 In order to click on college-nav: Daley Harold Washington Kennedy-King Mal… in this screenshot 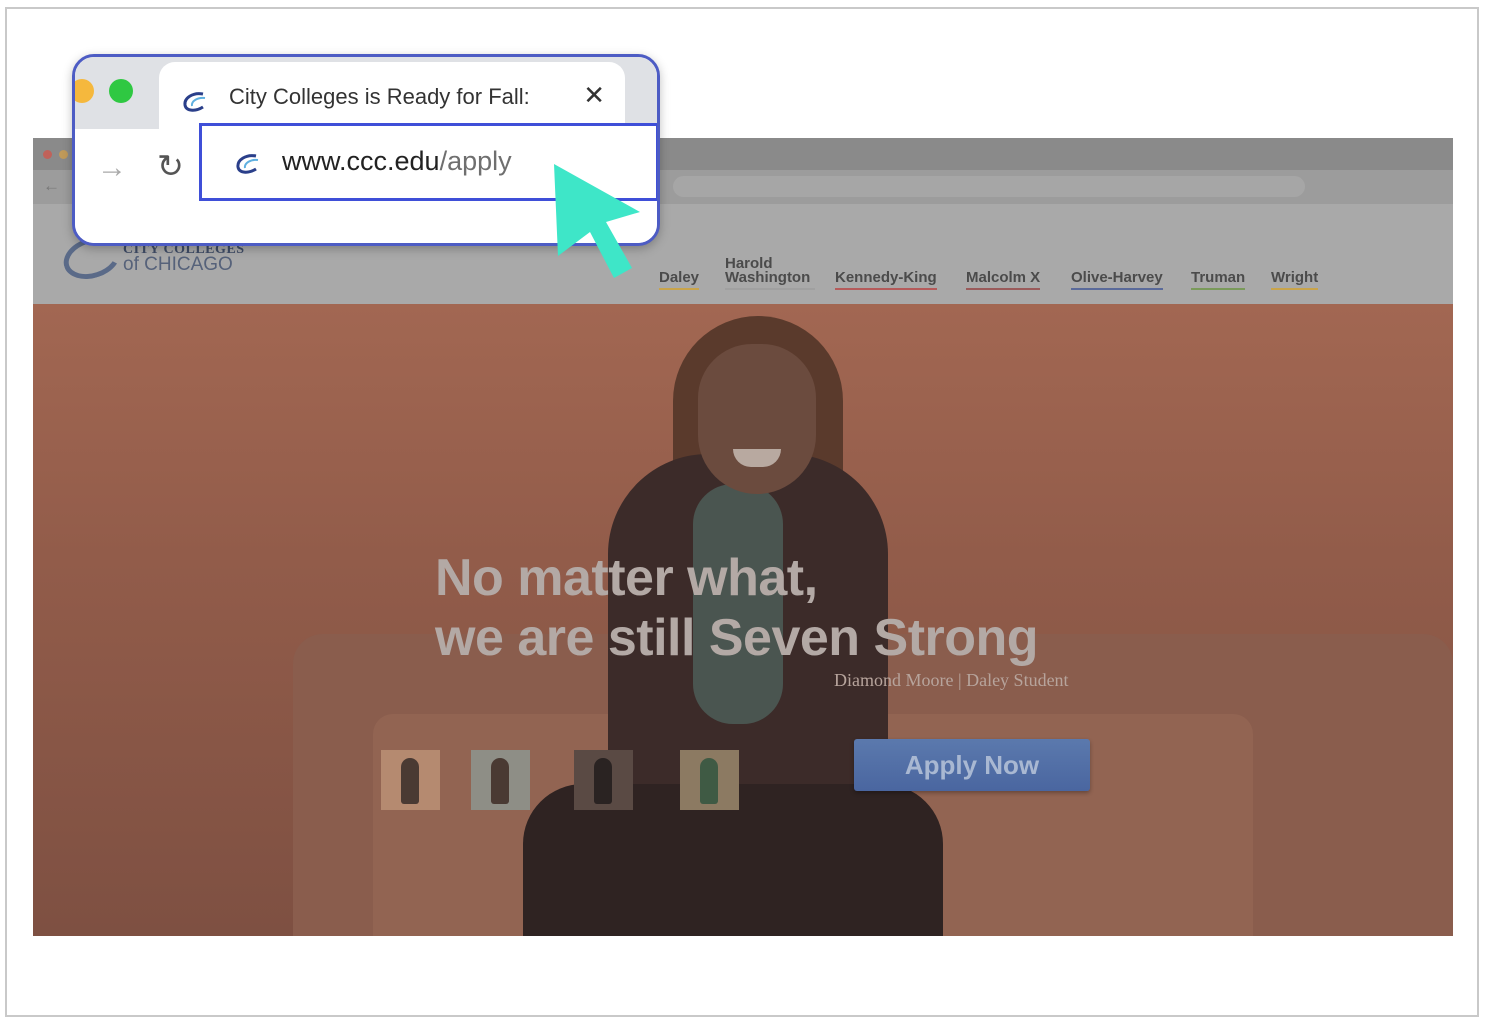, I will do `click(743, 273)`.